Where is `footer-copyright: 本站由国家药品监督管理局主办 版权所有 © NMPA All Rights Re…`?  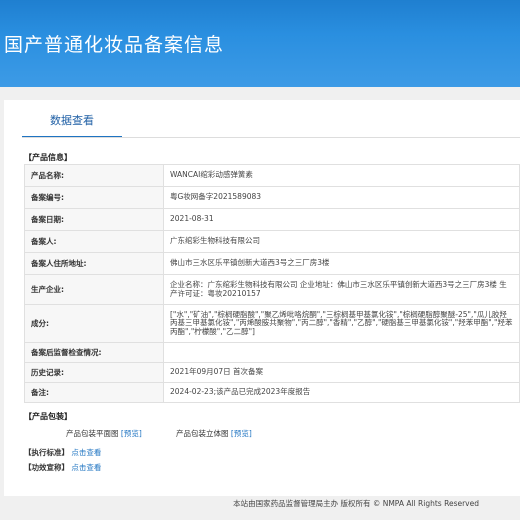
footer-copyright: 本站由国家药品监督管理局主办 版权所有 © NMPA All Rights Re… is located at coordinates (356, 503).